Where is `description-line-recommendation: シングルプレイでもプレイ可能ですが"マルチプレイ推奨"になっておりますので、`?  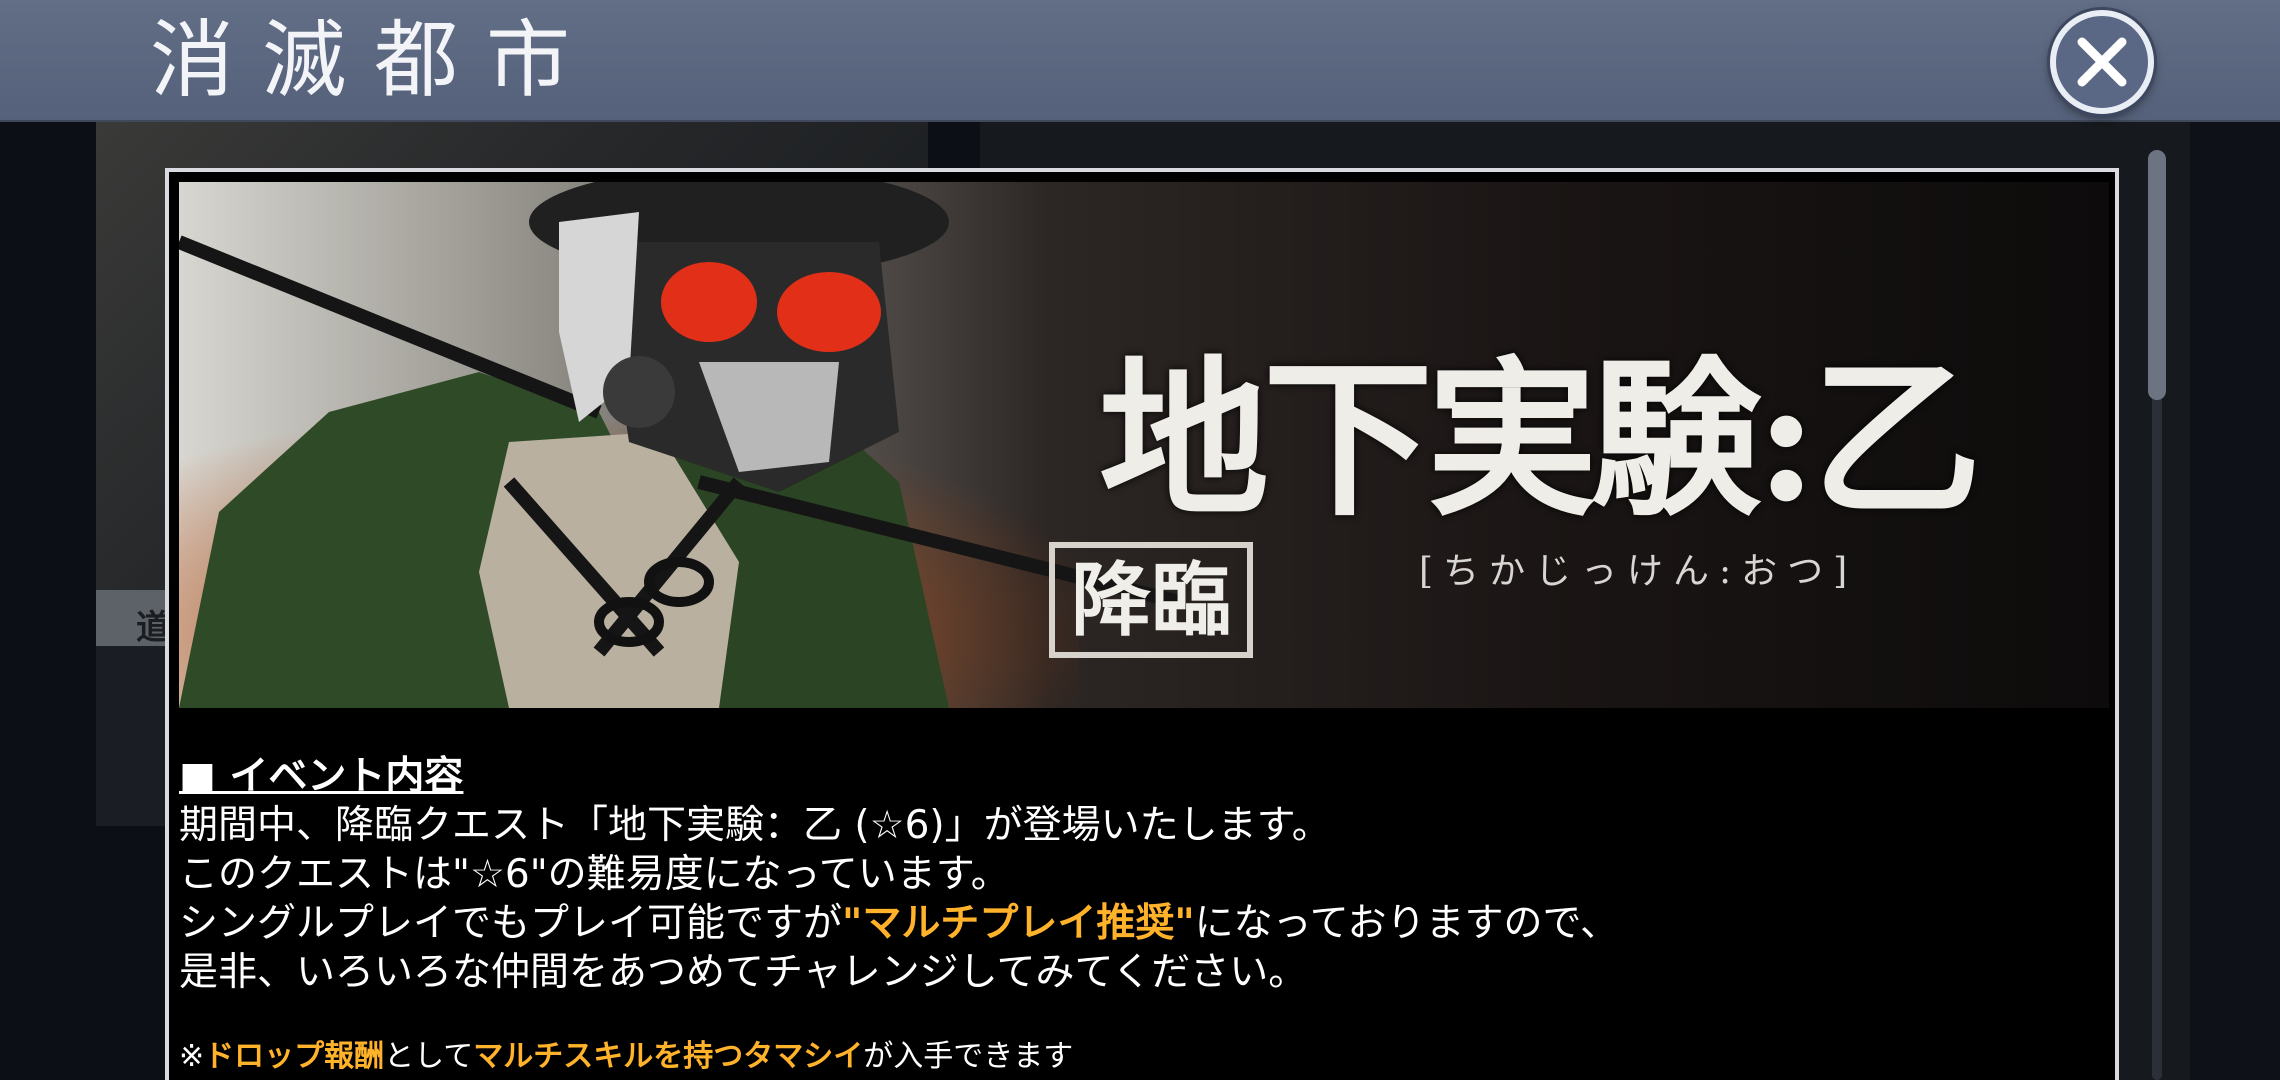 description-line-recommendation: シングルプレイでもプレイ可能ですが"マルチプレイ推奨"になっておりますので、 is located at coordinates (1029, 923).